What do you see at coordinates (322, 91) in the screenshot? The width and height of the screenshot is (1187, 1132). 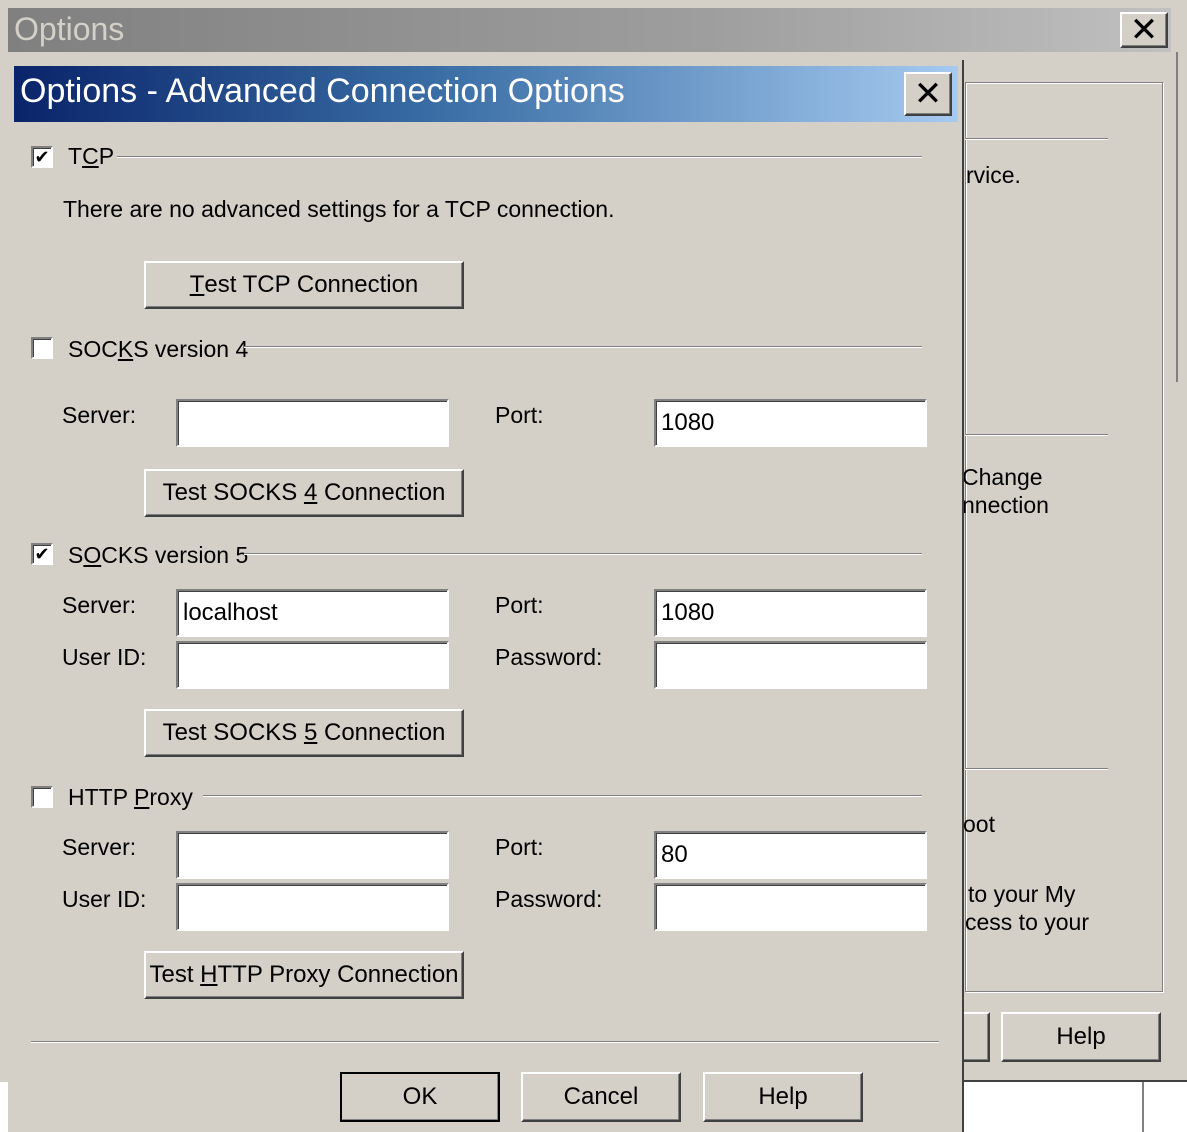 I see `dialog-title: Options - Advanced Connection Options` at bounding box center [322, 91].